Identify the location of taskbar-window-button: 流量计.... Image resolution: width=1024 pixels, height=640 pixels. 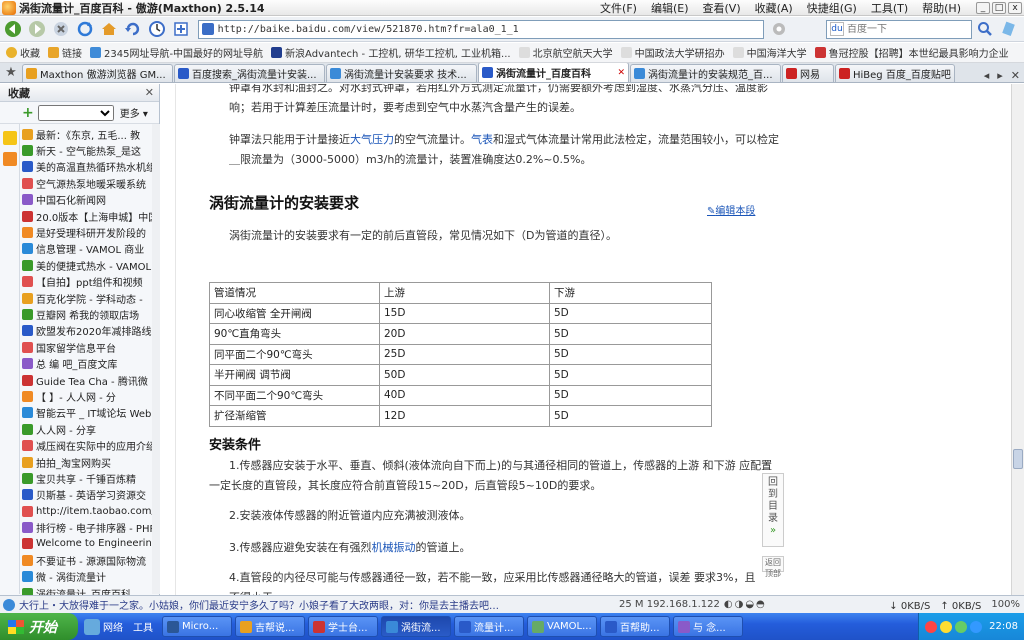
(489, 626).